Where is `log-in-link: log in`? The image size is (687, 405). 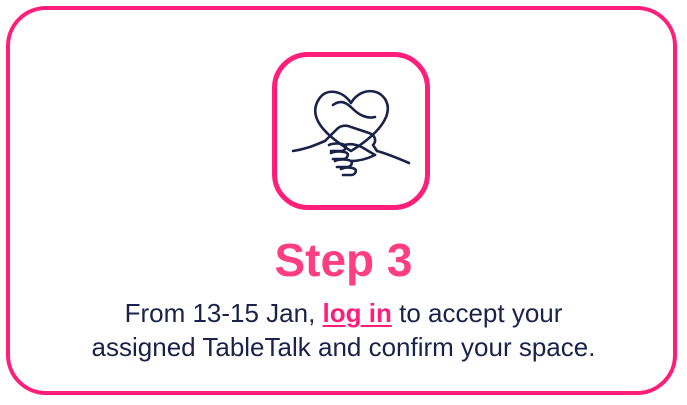 log-in-link: log in is located at coordinates (357, 313).